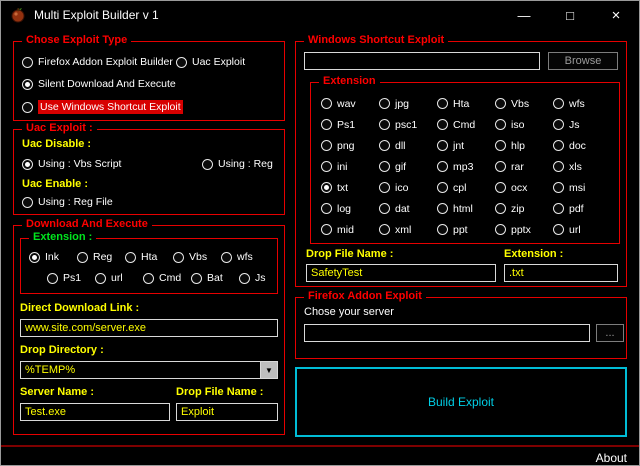 The width and height of the screenshot is (640, 466). I want to click on direct-download-link-input, so click(149, 328).